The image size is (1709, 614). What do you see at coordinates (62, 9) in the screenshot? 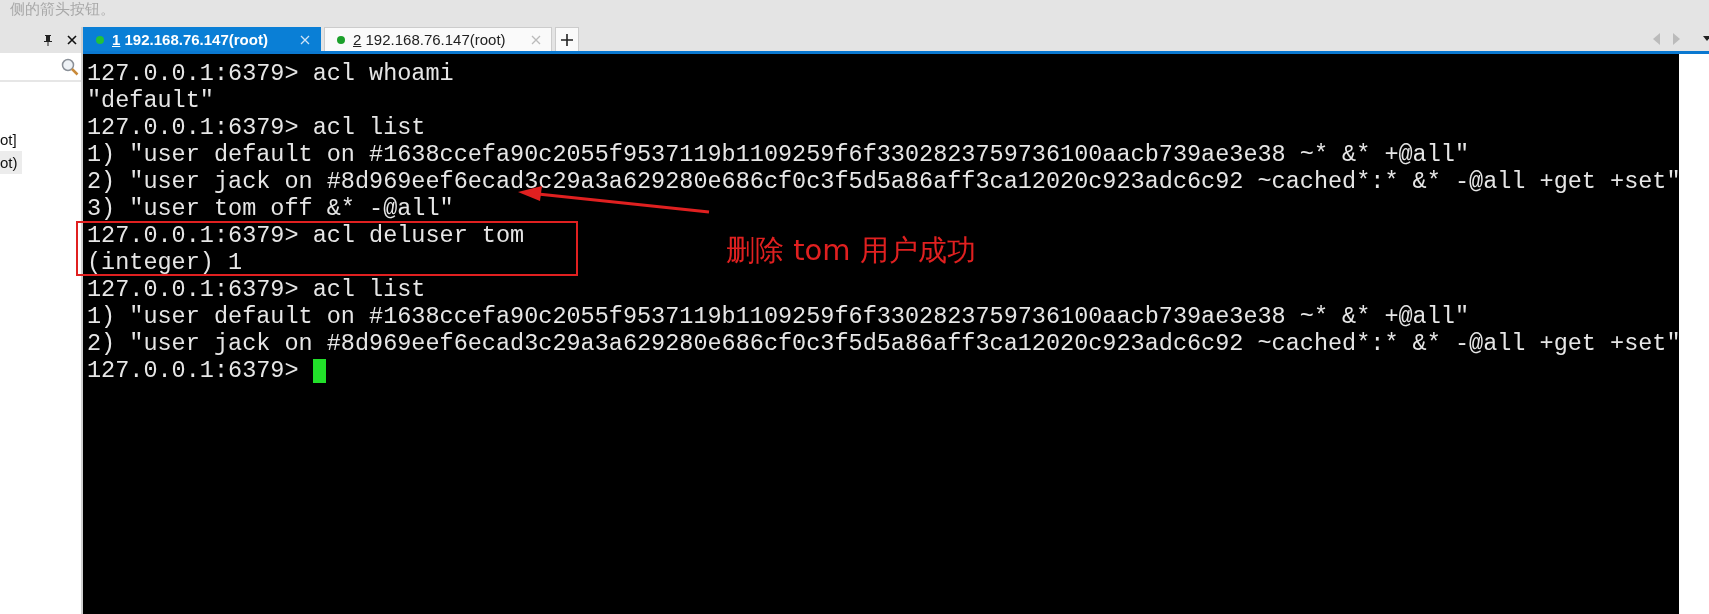
I see `hint-text: 侧的箭头按钮。` at bounding box center [62, 9].